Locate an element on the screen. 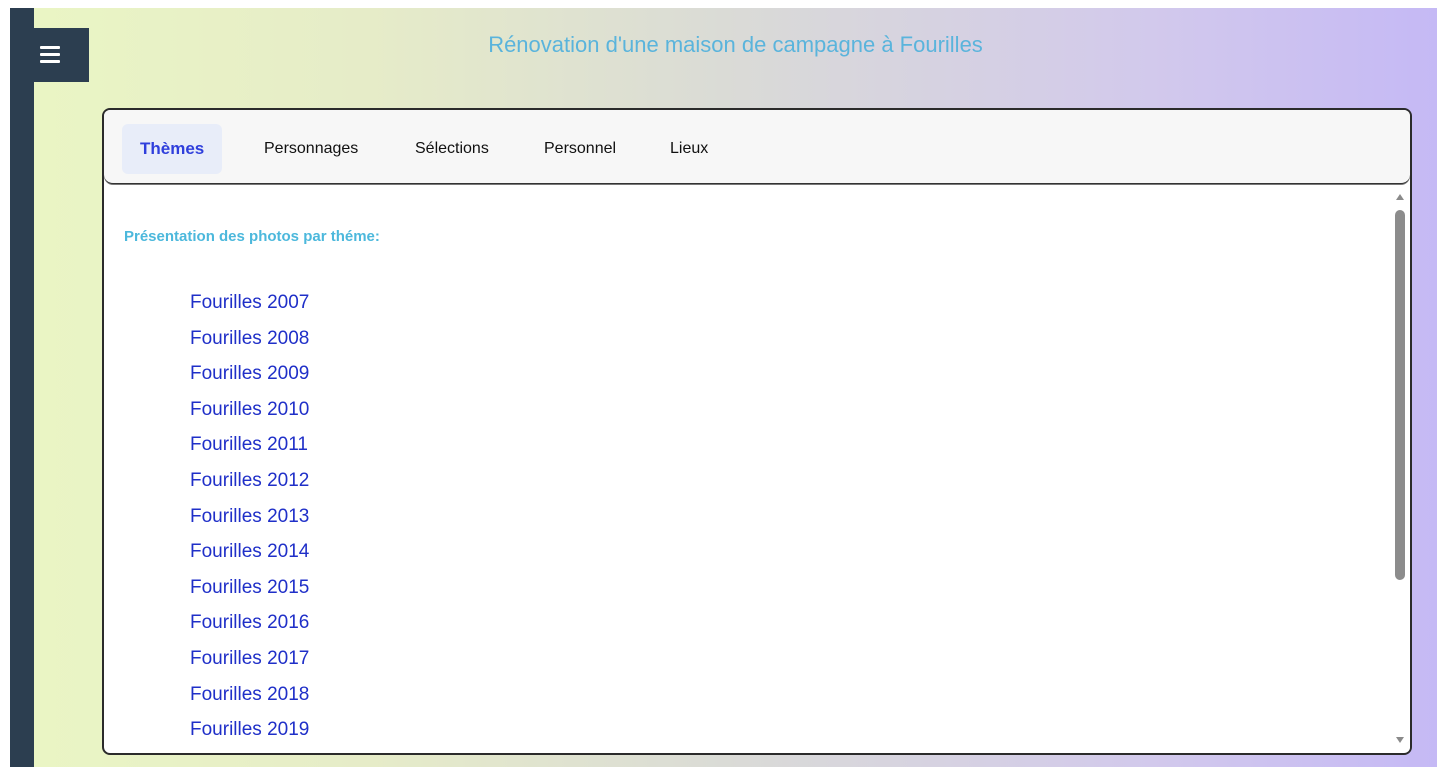  list-item: Fourilles 2019 is located at coordinates (249, 730).